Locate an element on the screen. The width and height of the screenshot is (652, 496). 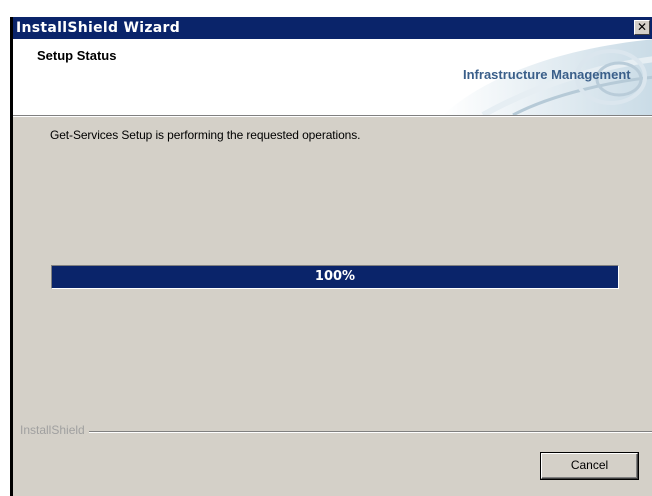
brand-label: Infrastructure Management is located at coordinates (547, 74).